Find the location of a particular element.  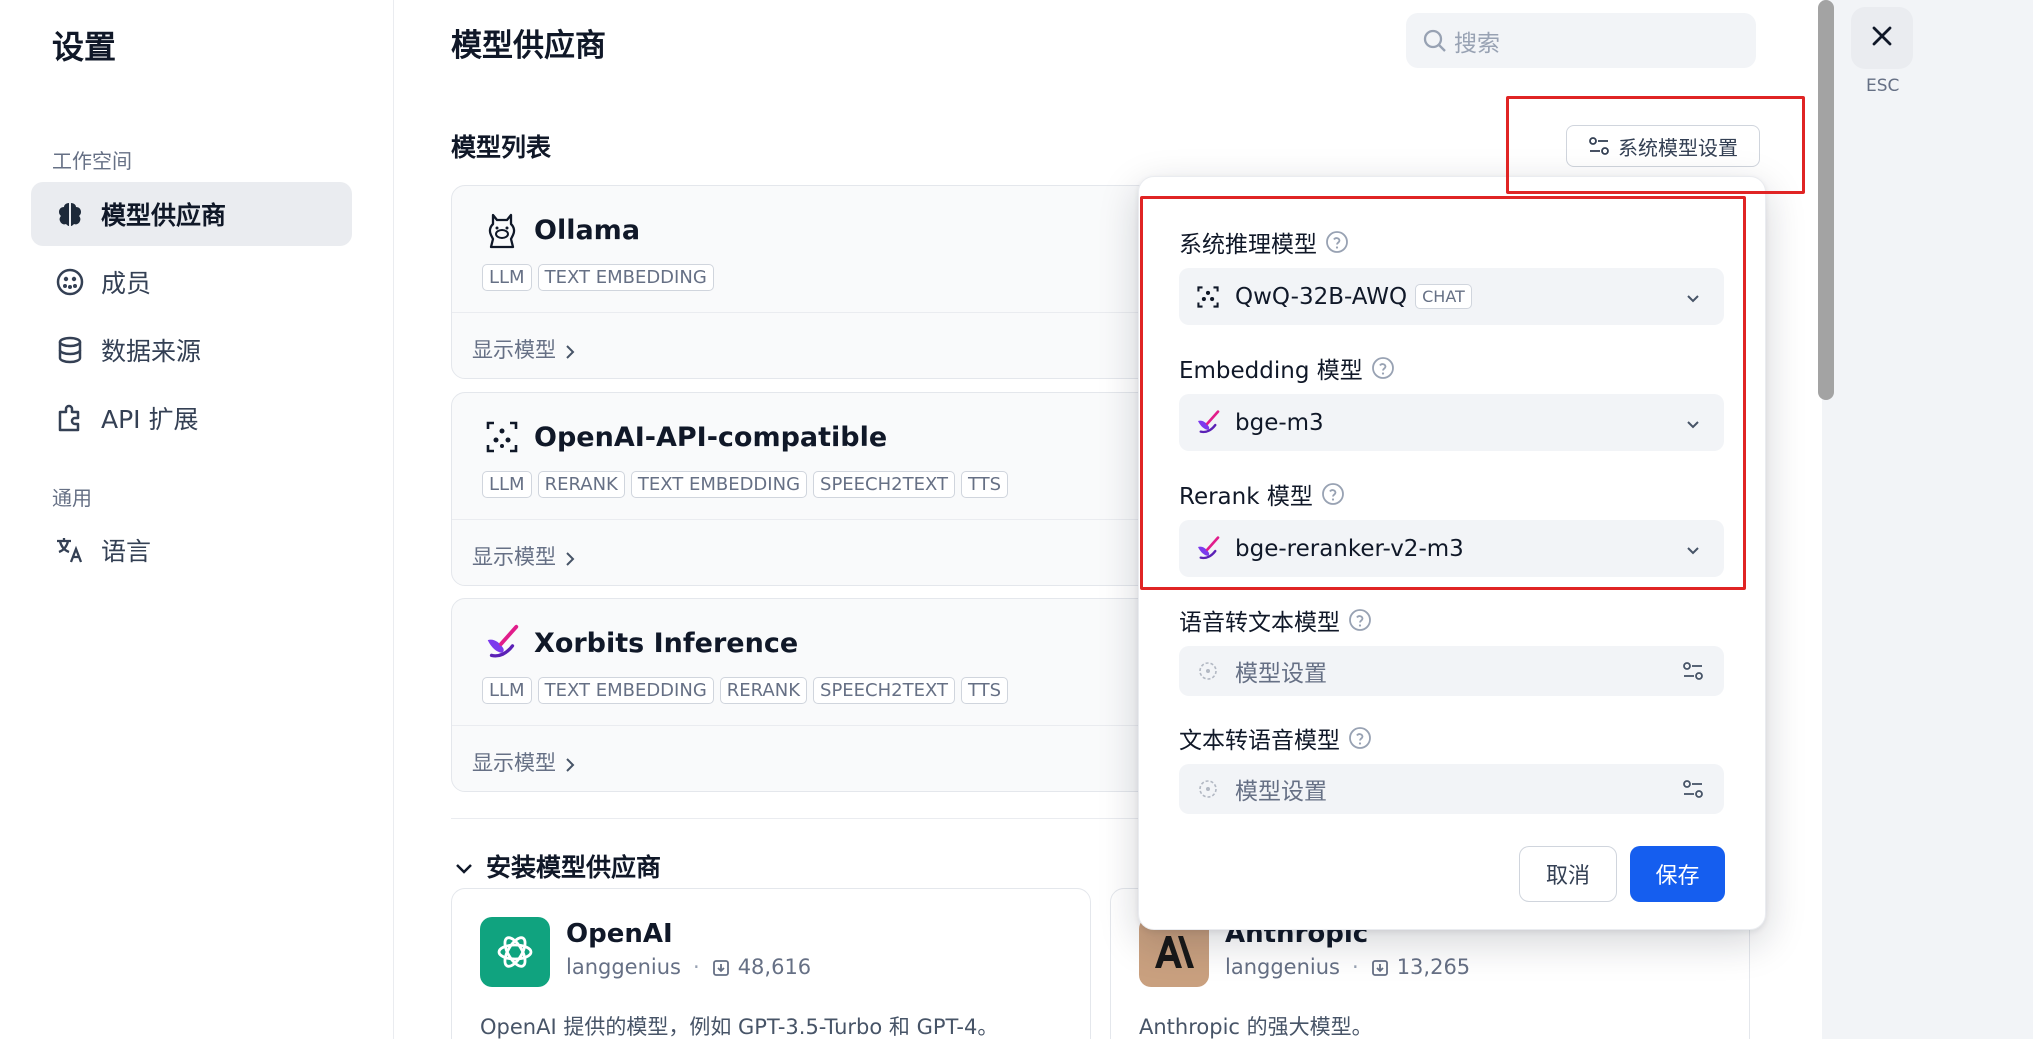

install-card-meta: langgenius · 13,265 is located at coordinates (1347, 967).